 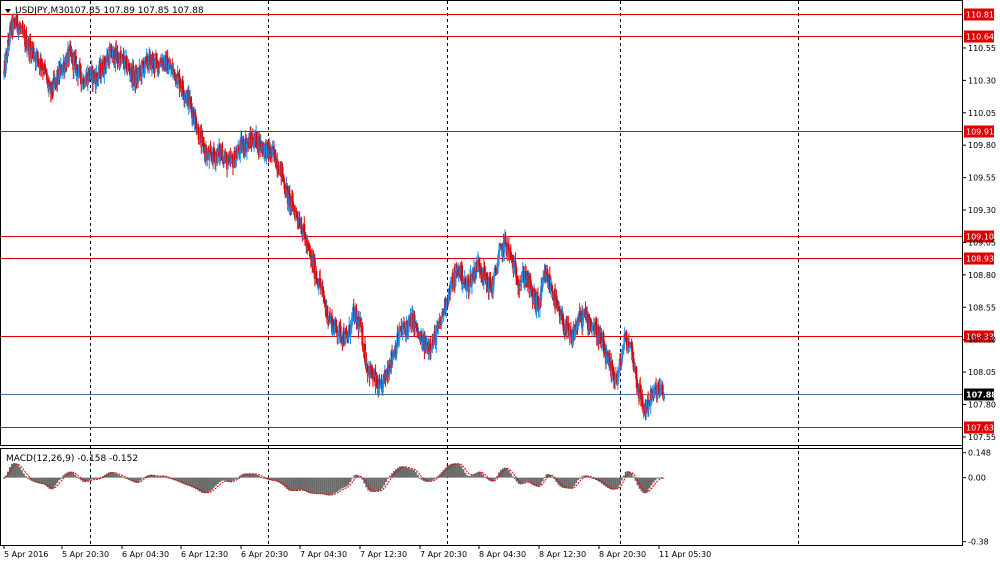 What do you see at coordinates (323, 554) in the screenshot?
I see `time-tick-label: 7 Apr 04:30` at bounding box center [323, 554].